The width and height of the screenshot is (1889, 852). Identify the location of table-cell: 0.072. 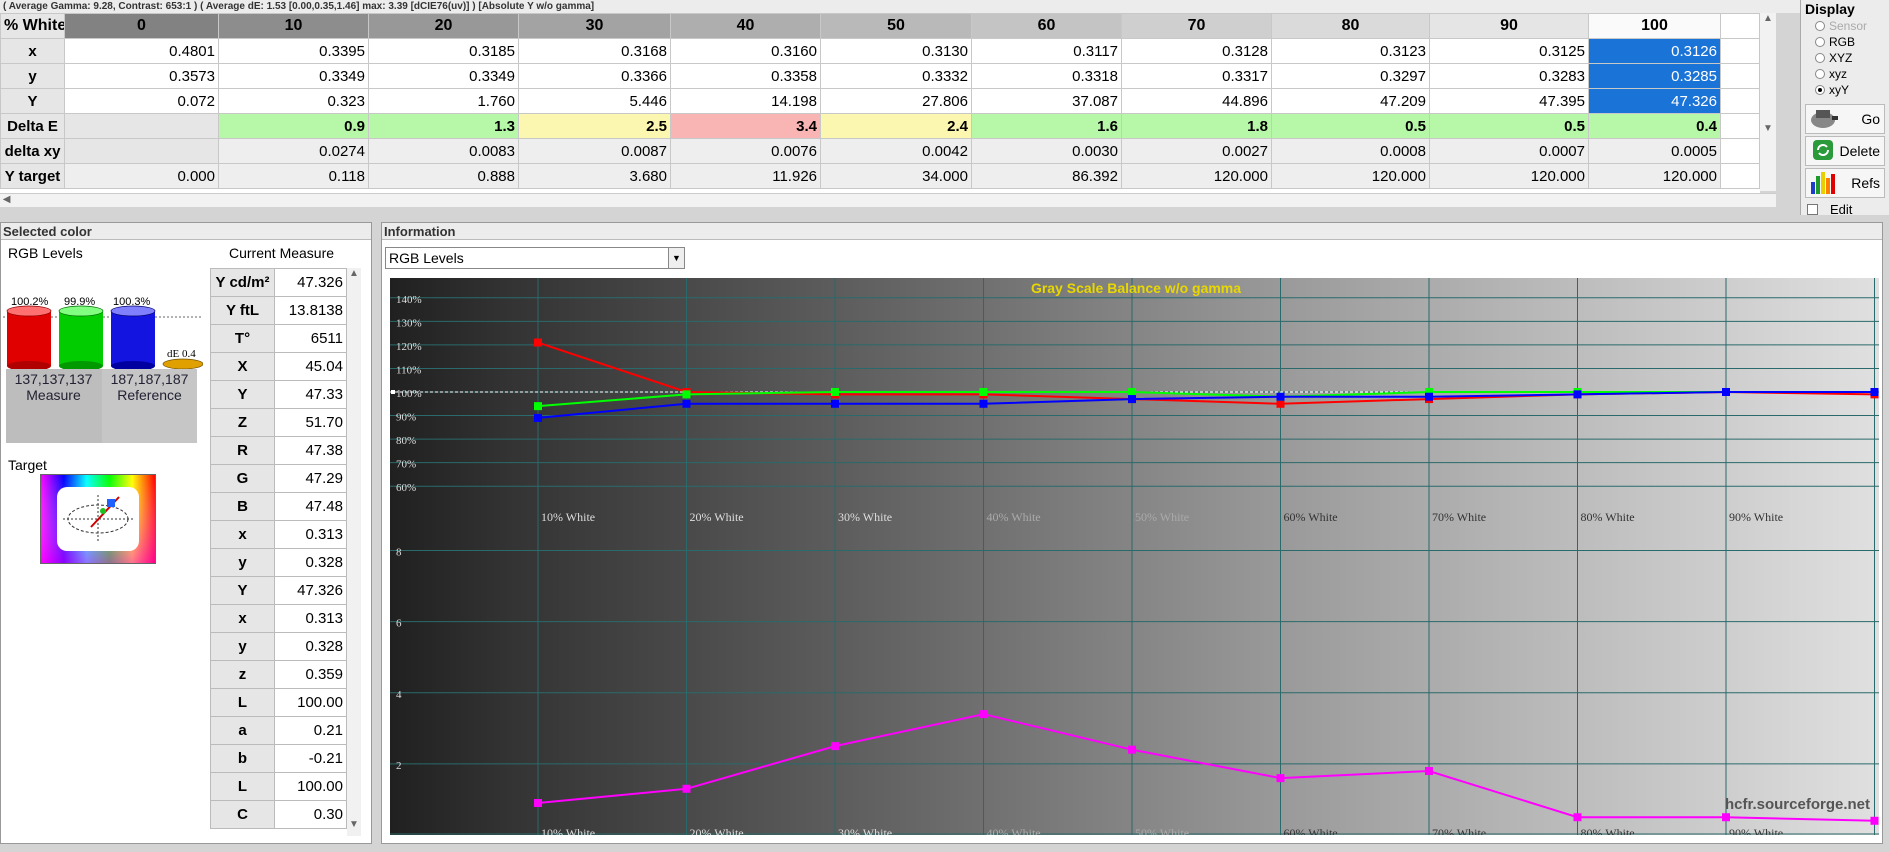
(141, 101).